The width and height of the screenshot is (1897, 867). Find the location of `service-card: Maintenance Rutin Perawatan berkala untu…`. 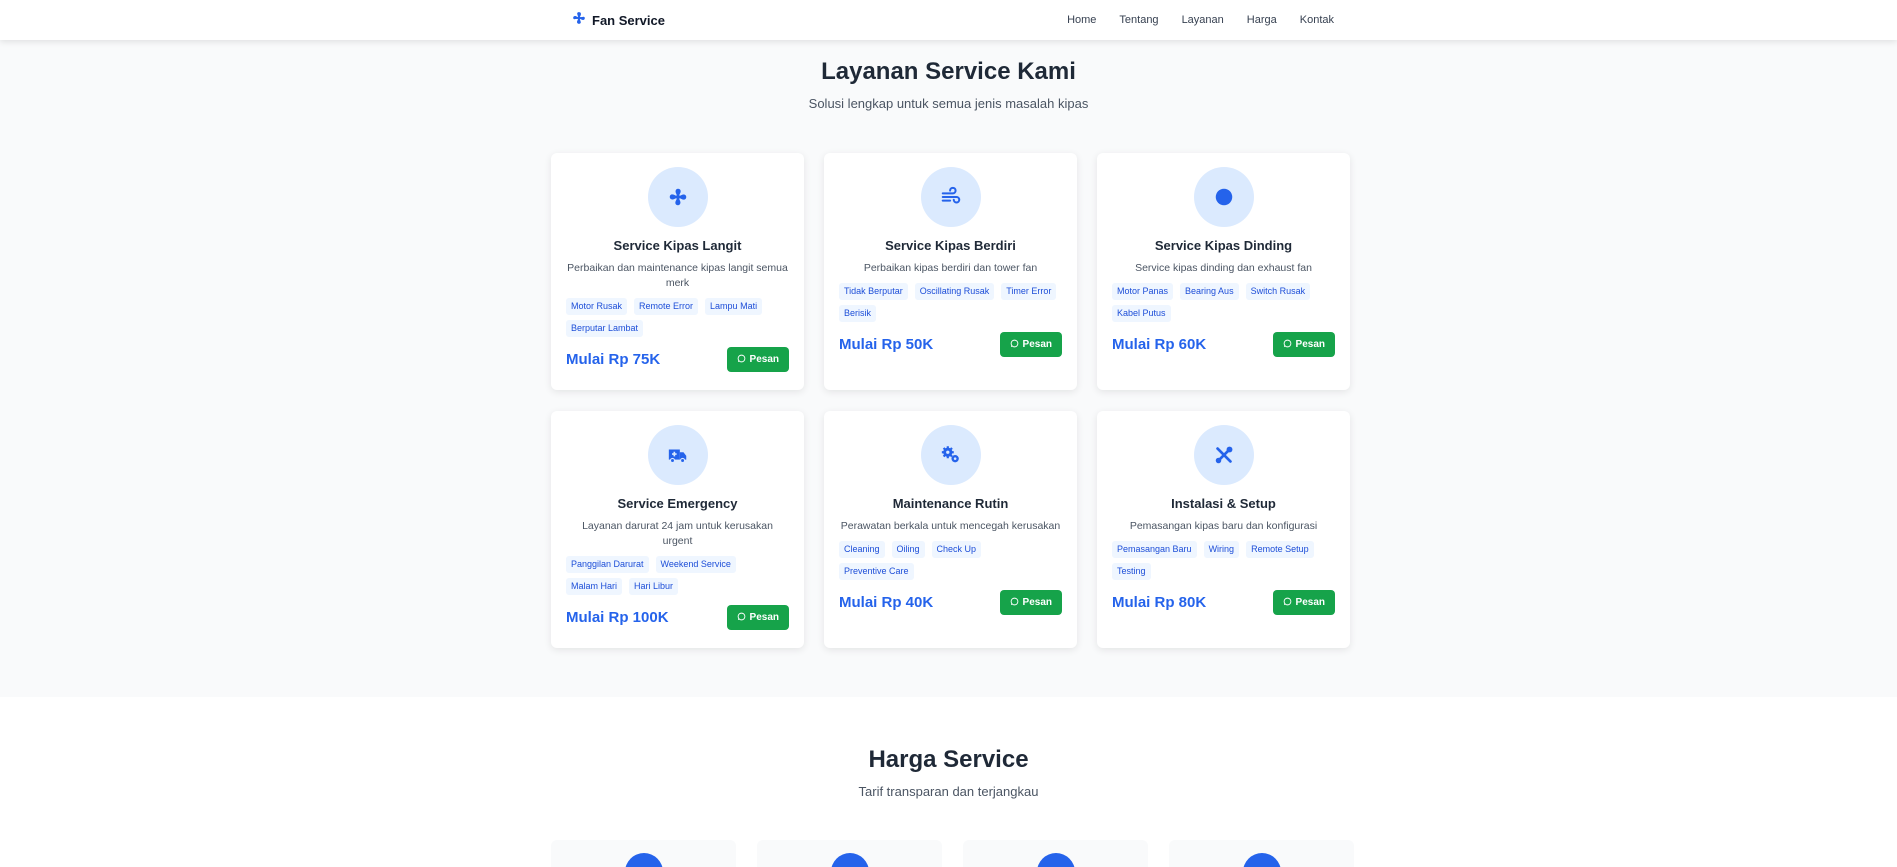

service-card: Maintenance Rutin Perawatan berkala untu… is located at coordinates (950, 529).